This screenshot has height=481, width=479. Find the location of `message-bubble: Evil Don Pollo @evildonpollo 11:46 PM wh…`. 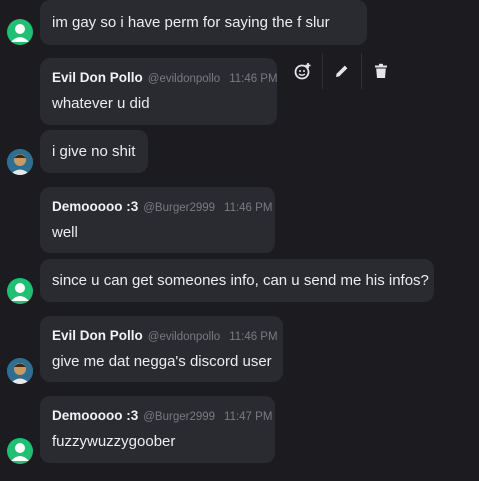

message-bubble: Evil Don Pollo @evildonpollo 11:46 PM wh… is located at coordinates (159, 91).